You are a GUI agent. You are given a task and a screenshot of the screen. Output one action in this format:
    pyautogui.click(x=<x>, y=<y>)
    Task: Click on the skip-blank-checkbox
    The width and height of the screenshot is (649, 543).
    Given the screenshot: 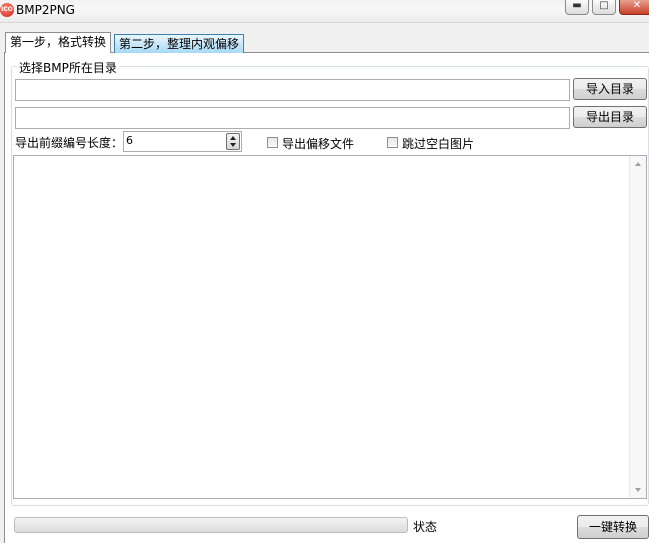 What is the action you would take?
    pyautogui.click(x=392, y=142)
    